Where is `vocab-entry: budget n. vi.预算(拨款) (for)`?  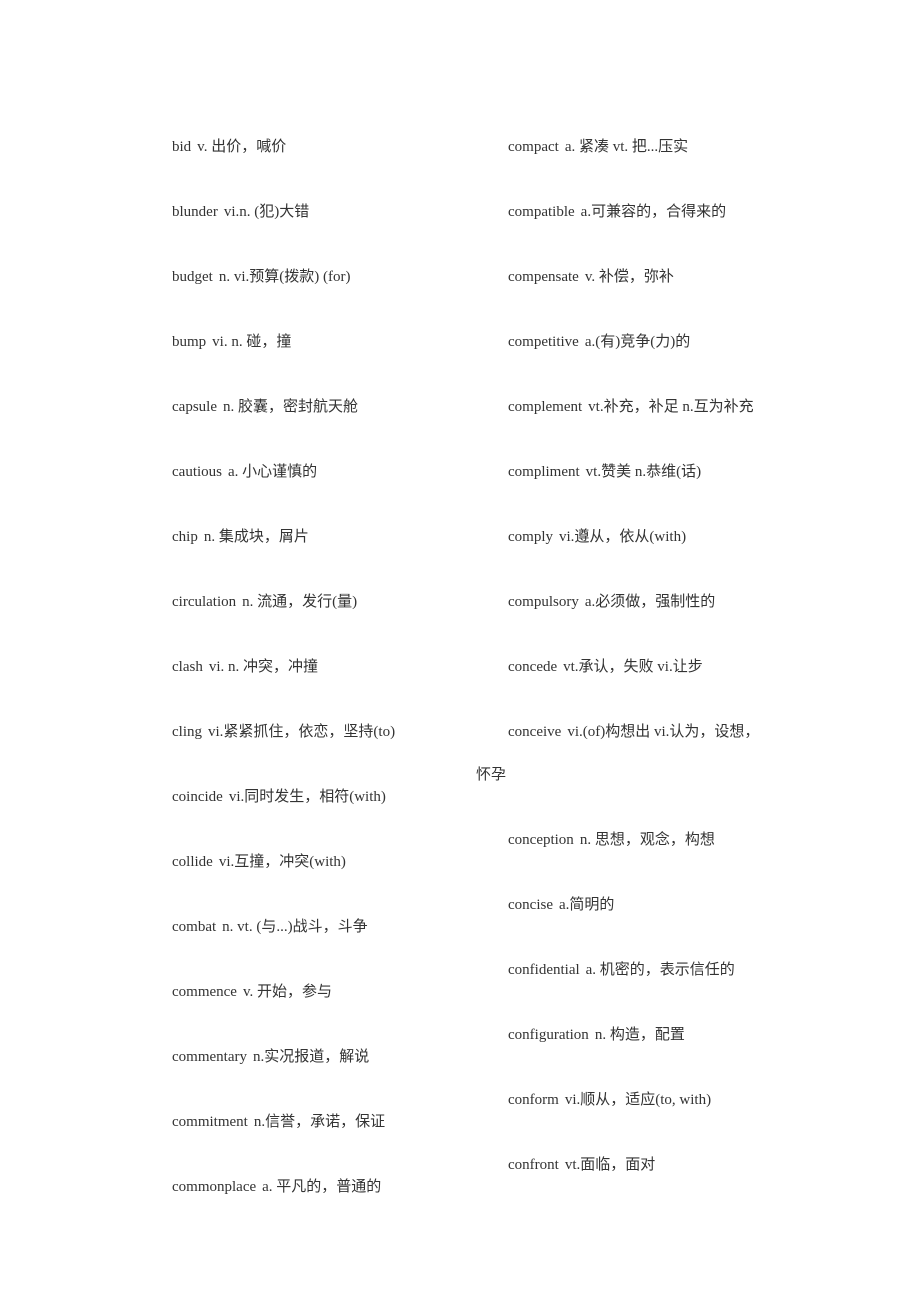 vocab-entry: budget n. vi.预算(拨款) (for) is located at coordinates (261, 277).